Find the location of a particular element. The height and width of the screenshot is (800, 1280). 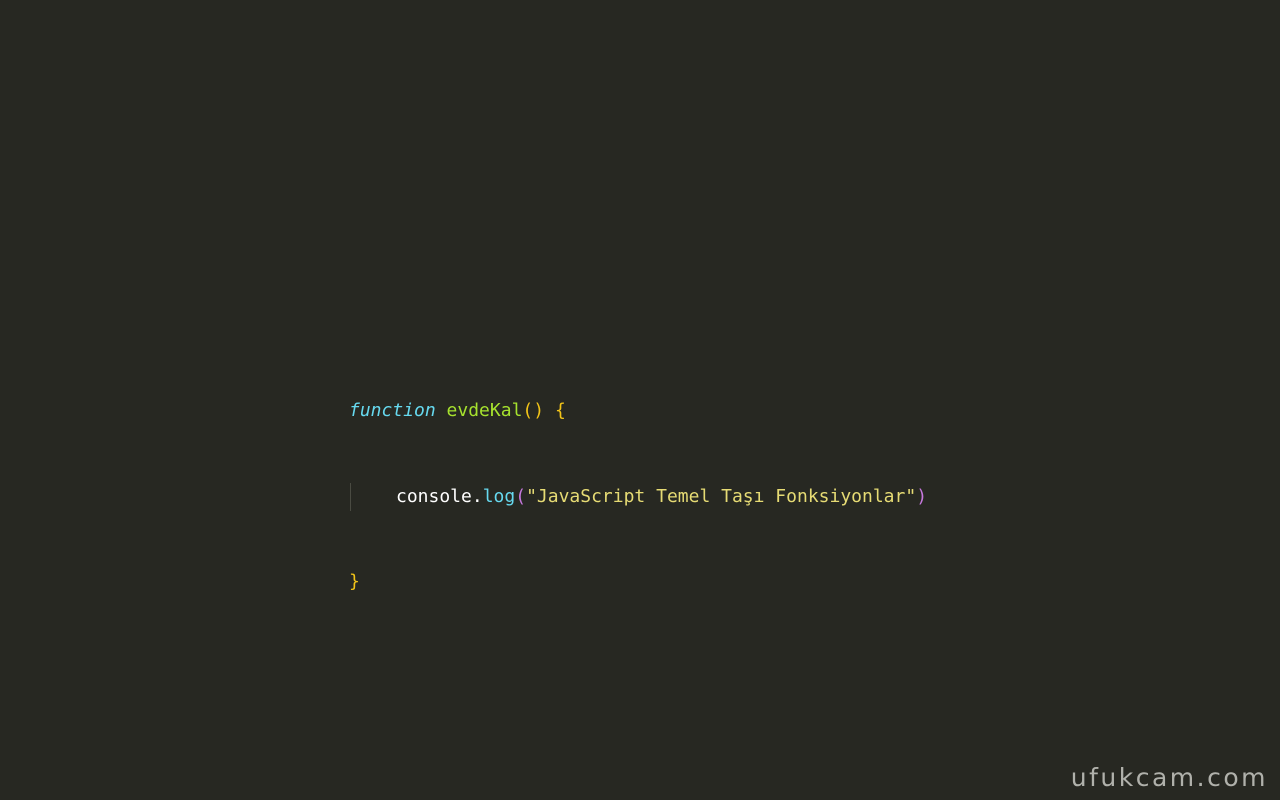

console-object: console. is located at coordinates (439, 496).